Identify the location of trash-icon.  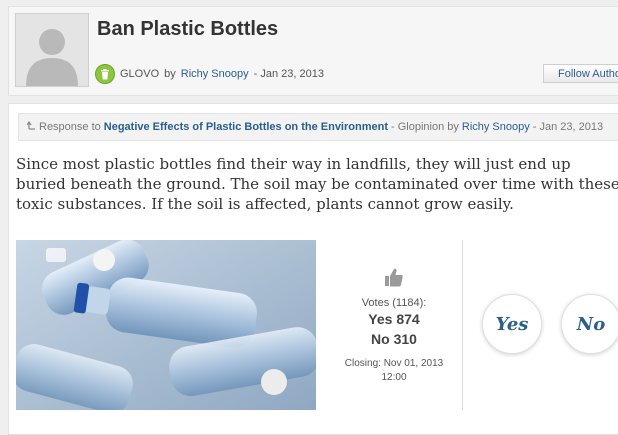
(105, 74).